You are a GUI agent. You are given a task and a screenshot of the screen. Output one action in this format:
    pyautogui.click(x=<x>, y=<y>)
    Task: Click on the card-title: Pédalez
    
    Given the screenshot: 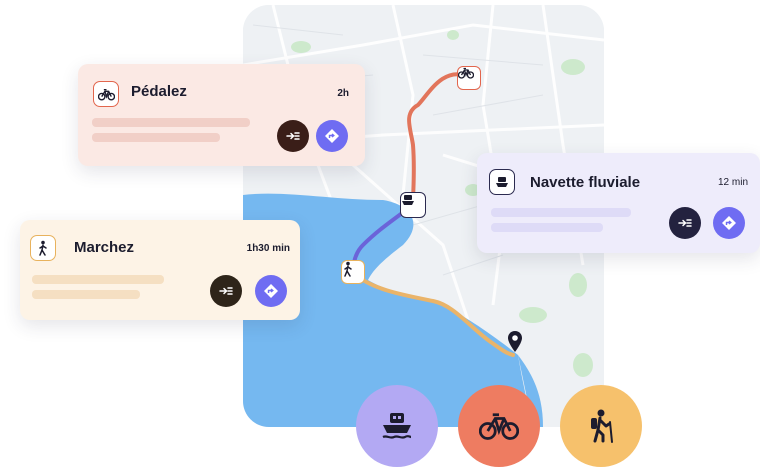 What is the action you would take?
    pyautogui.click(x=159, y=91)
    